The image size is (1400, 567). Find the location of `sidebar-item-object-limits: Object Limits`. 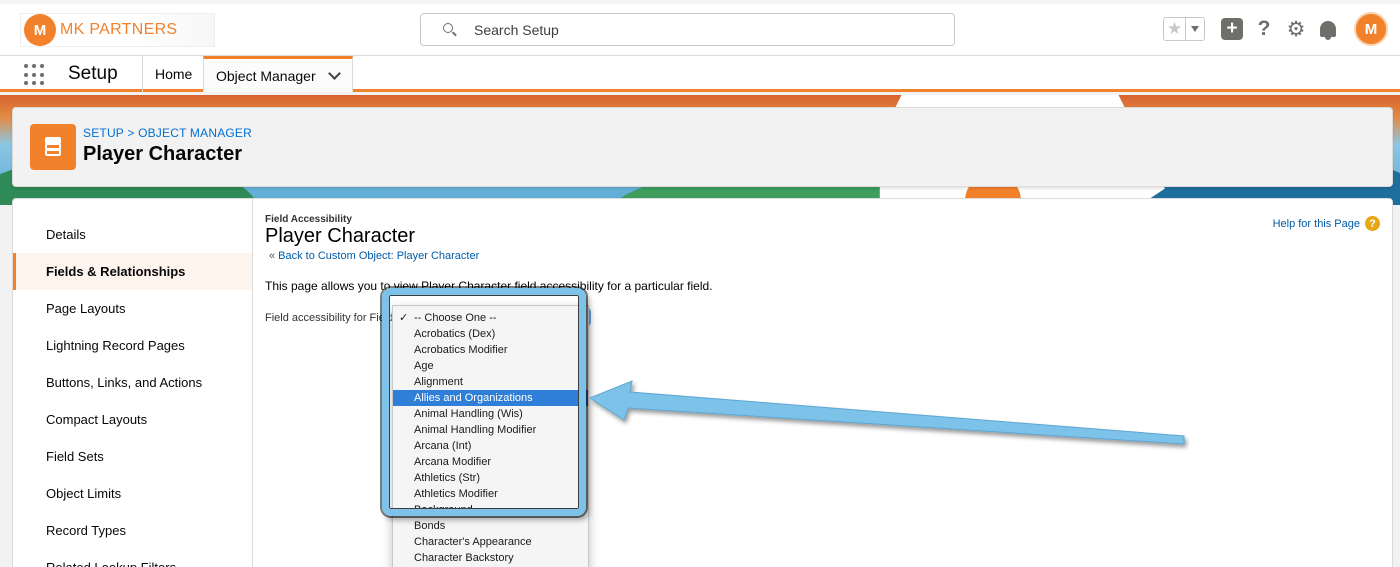

sidebar-item-object-limits: Object Limits is located at coordinates (132, 493).